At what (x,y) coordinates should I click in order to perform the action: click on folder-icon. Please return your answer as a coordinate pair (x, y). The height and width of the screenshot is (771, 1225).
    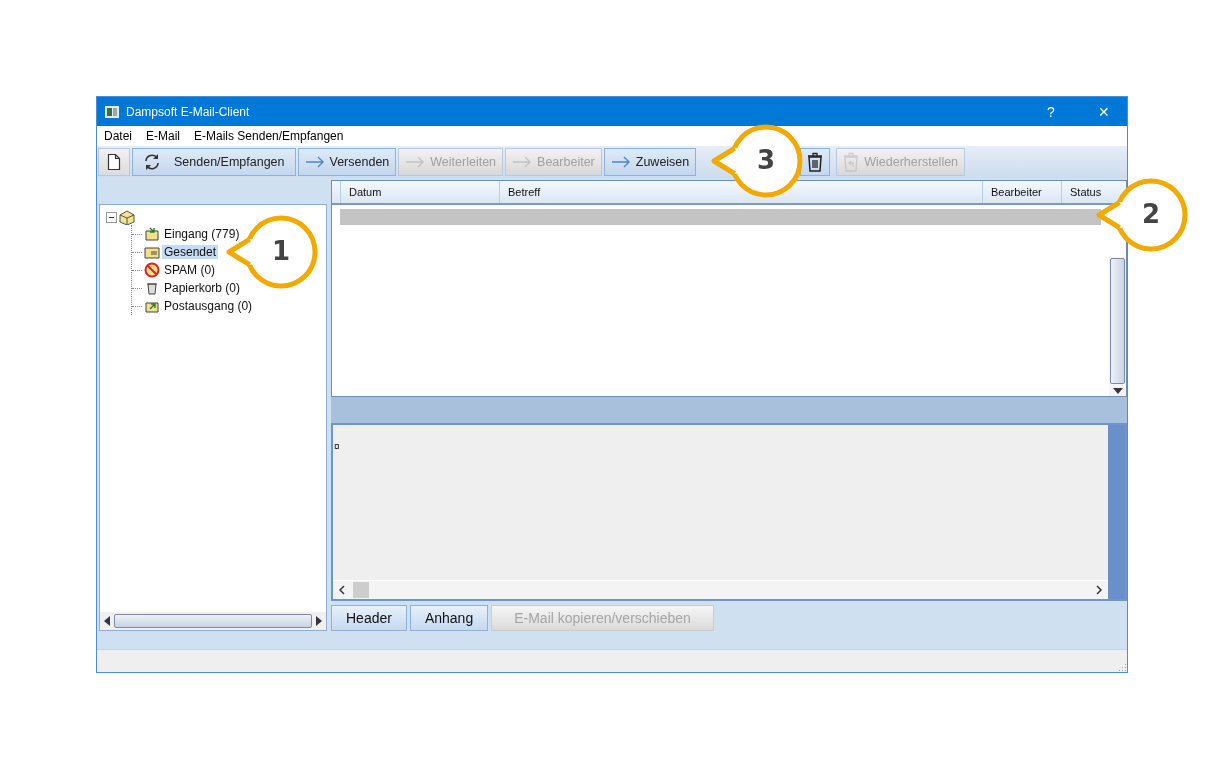
    Looking at the image, I should click on (127, 217).